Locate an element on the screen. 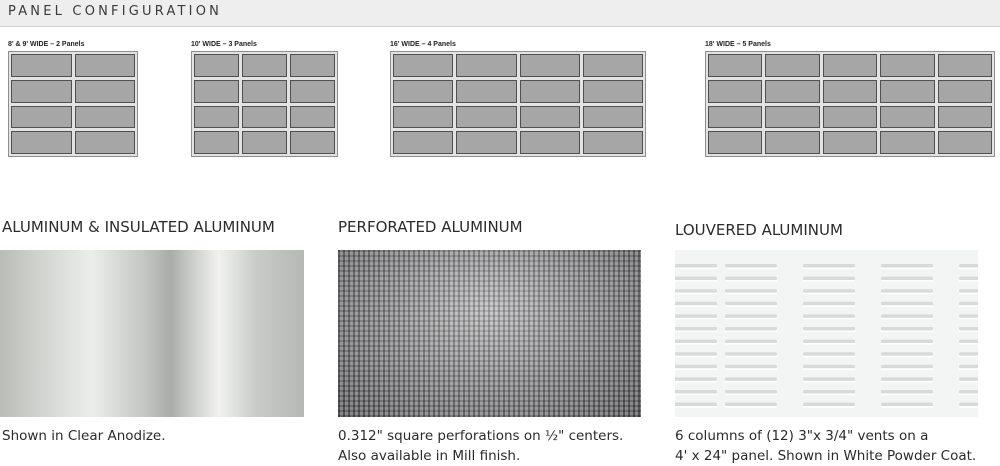  caption-line: 6 columns of (12) 3"x 3/4" vents on a is located at coordinates (802, 436).